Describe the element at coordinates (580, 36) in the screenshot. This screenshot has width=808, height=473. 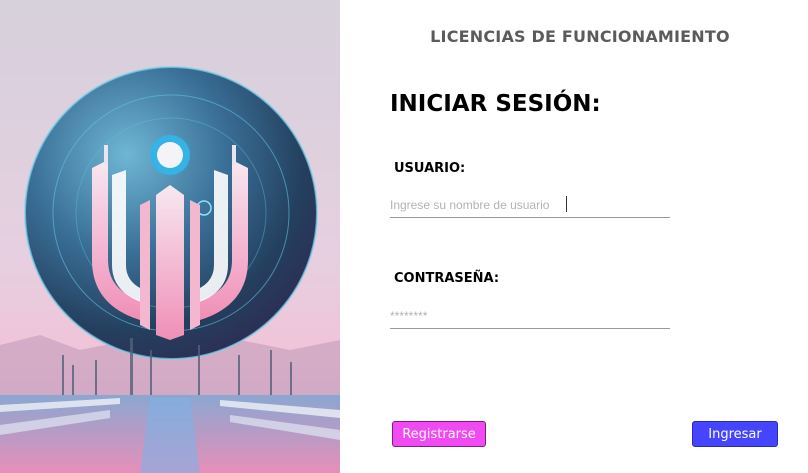
I see `app-title: LICENCIAS DE FUNCIONAMIENTO` at that location.